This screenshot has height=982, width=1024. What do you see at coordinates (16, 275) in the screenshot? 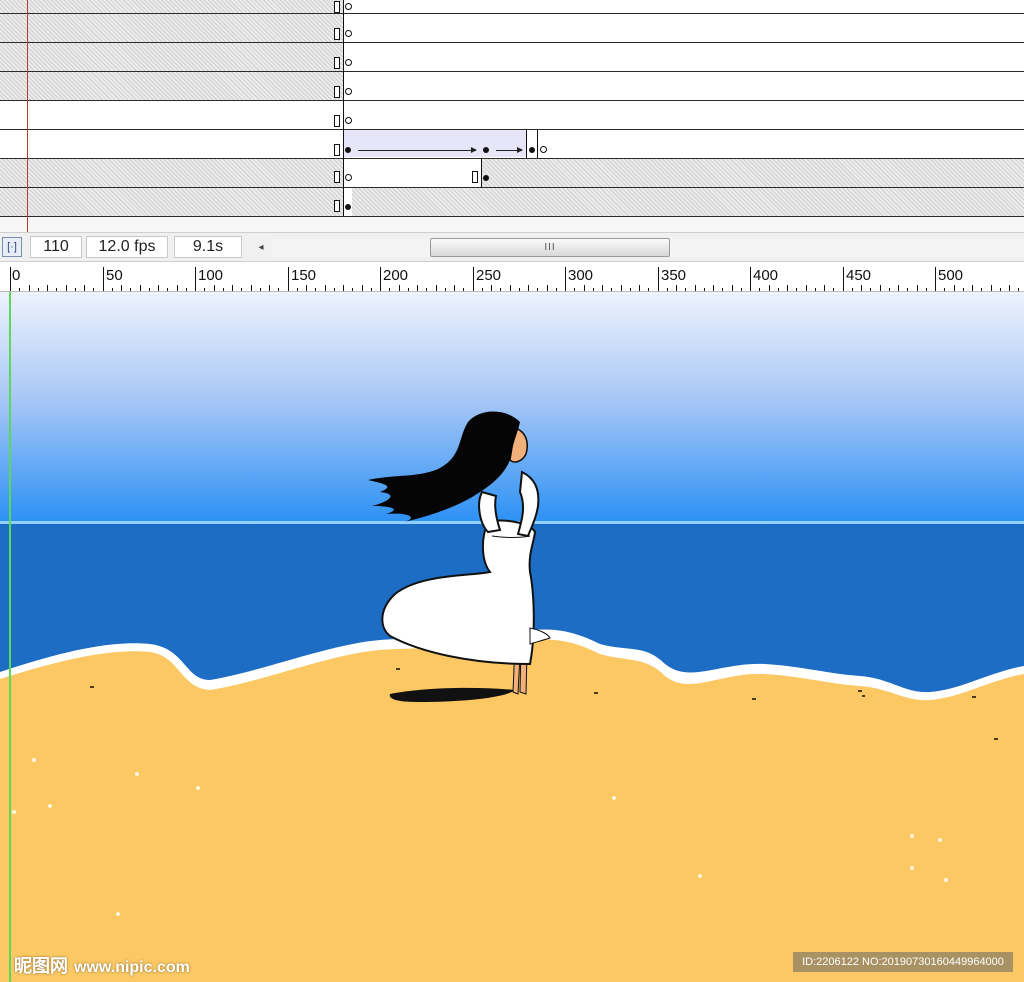
I see `ruler-label: 0` at bounding box center [16, 275].